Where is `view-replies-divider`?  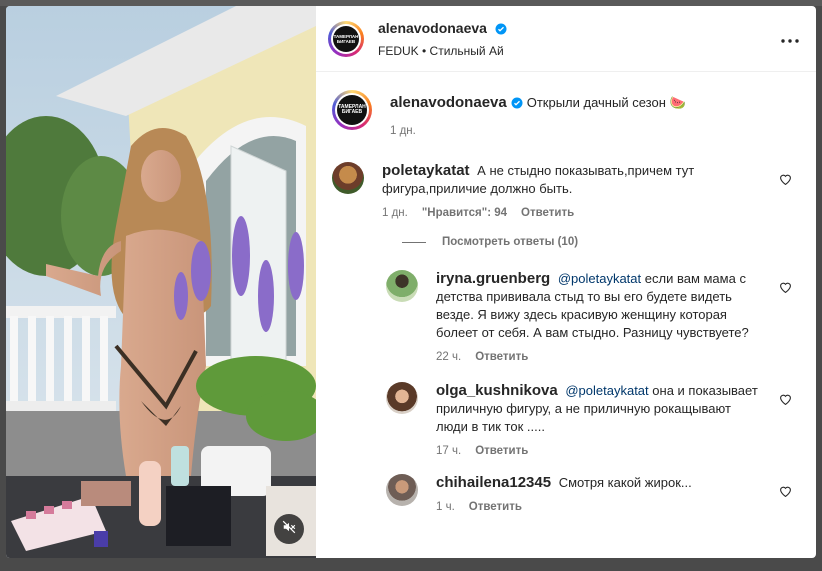 view-replies-divider is located at coordinates (414, 242).